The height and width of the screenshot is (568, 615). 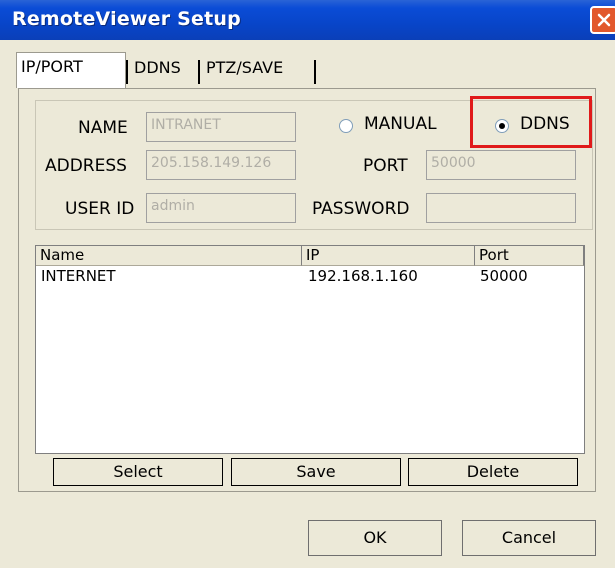 I want to click on name-field: INTRANET, so click(x=221, y=127).